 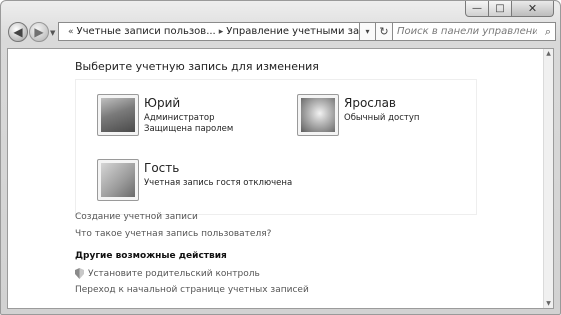 I want to click on account-tile-yaroslav: Ярослав Обычный доступ, so click(x=371, y=117).